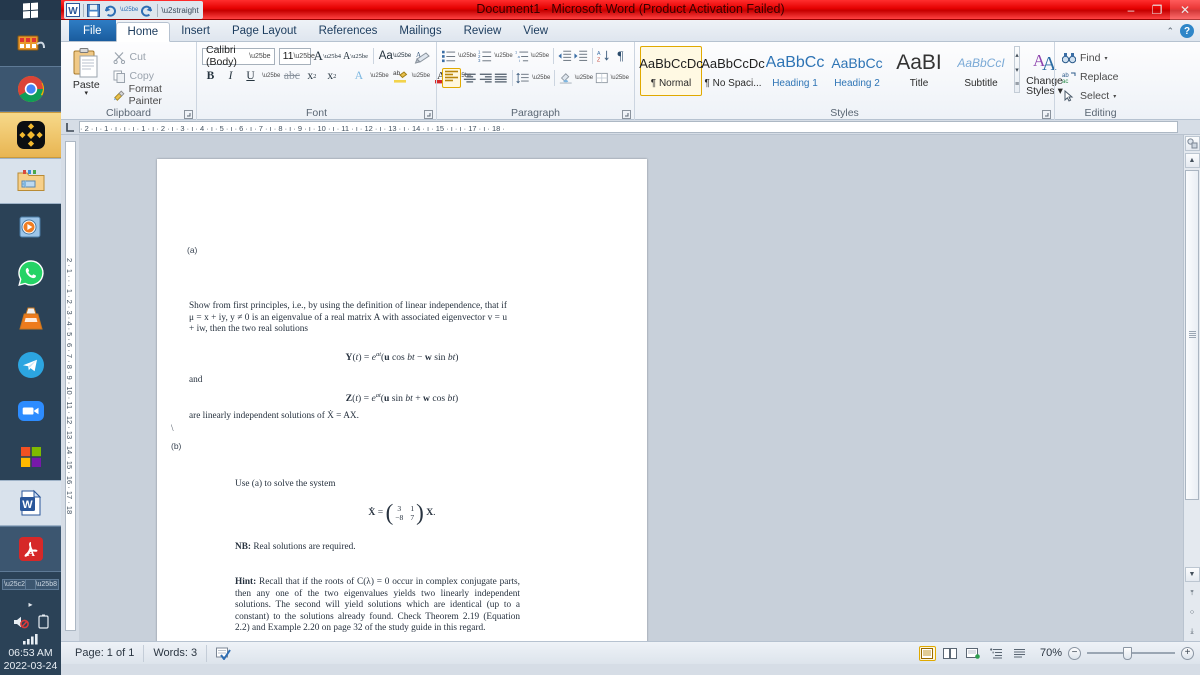 The height and width of the screenshot is (675, 1200). What do you see at coordinates (250, 76) in the screenshot?
I see `underline-button: U` at bounding box center [250, 76].